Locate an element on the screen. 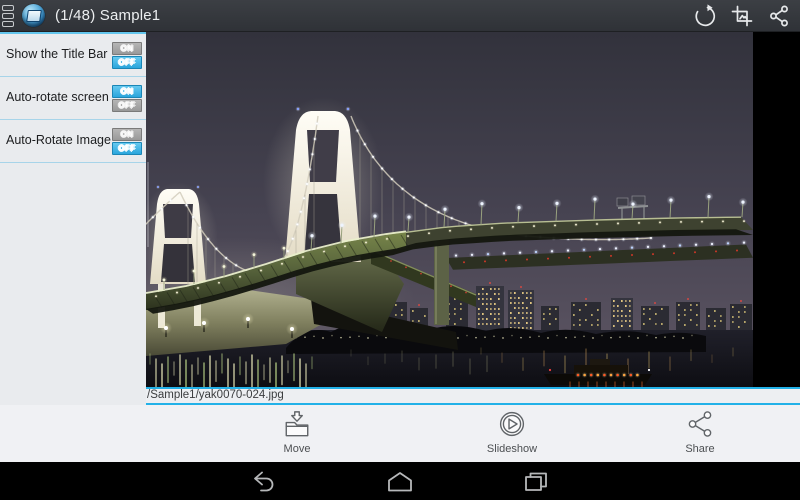 The image size is (800, 500). setting-row-auto-rotate-image: Auto-Rotate Image ON OFF is located at coordinates (73, 141).